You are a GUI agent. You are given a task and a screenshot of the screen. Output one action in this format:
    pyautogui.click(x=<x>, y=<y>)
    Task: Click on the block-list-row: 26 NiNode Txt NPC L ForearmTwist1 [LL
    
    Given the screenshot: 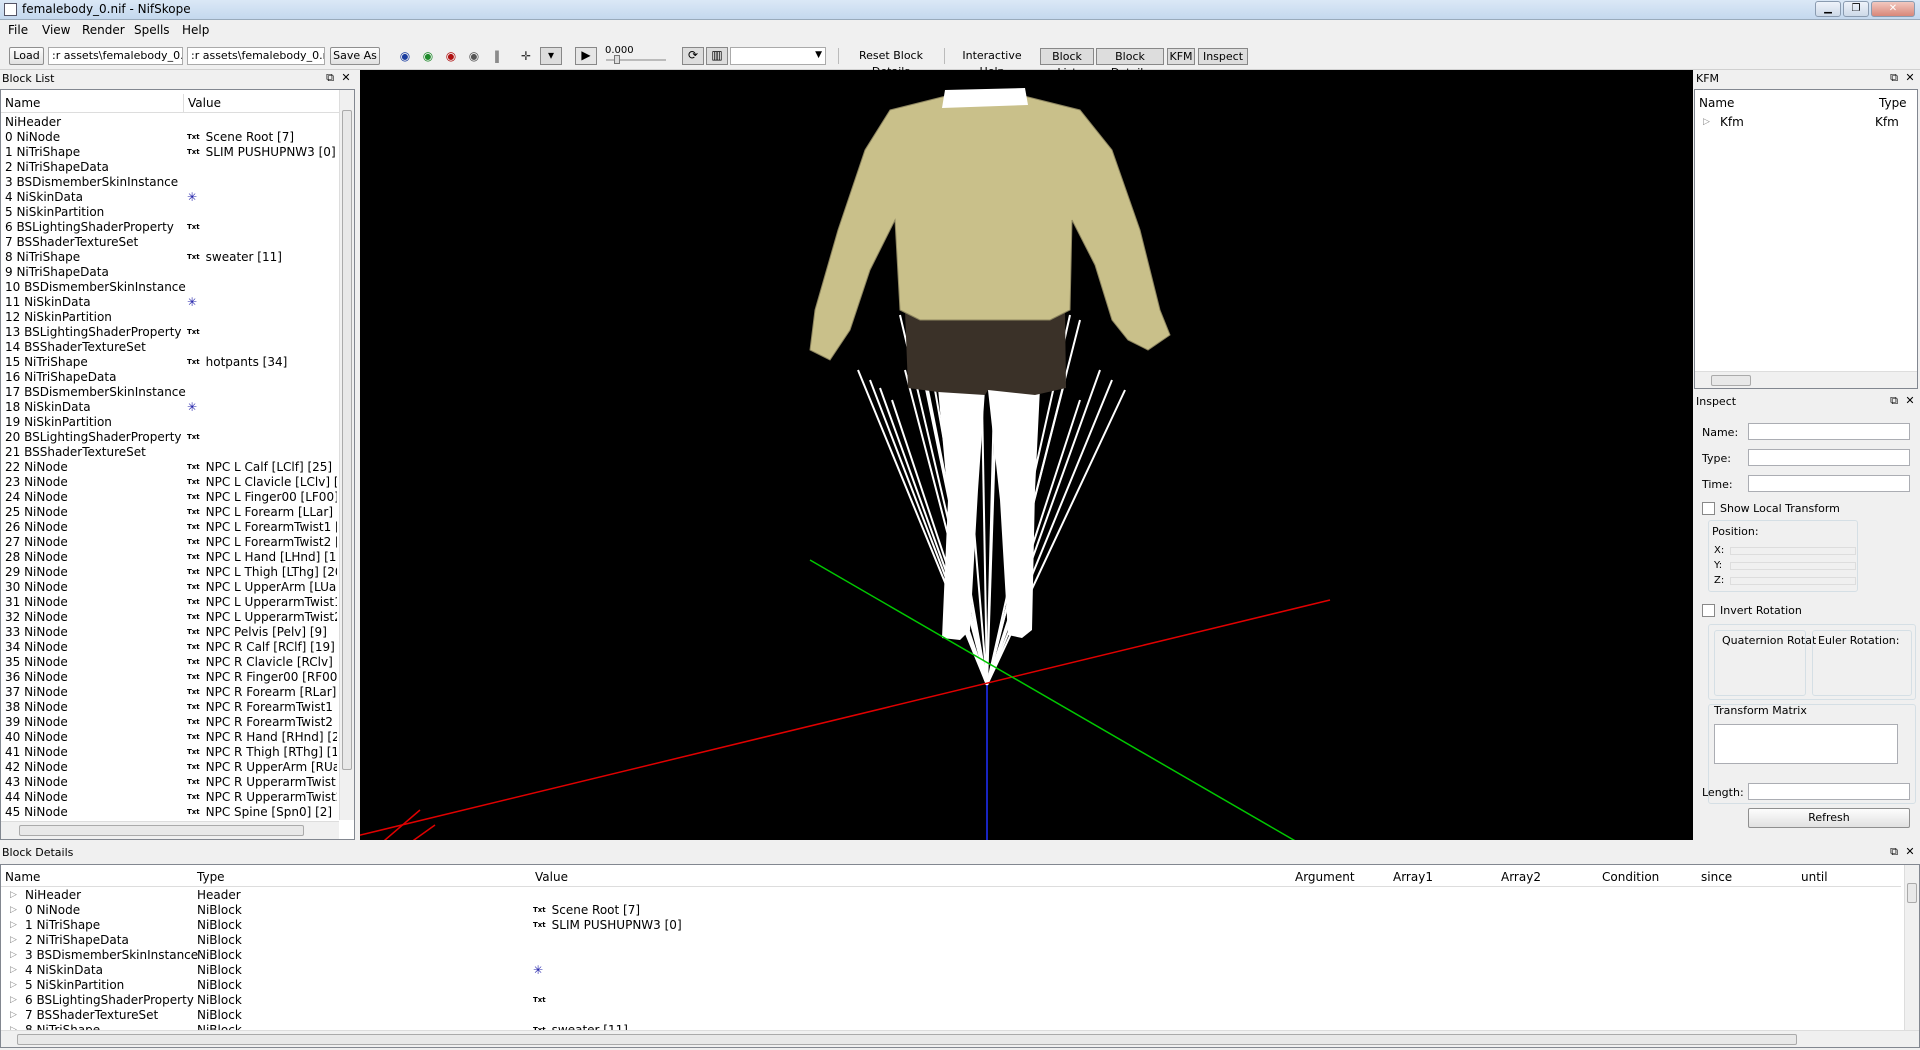 What is the action you would take?
    pyautogui.click(x=171, y=527)
    